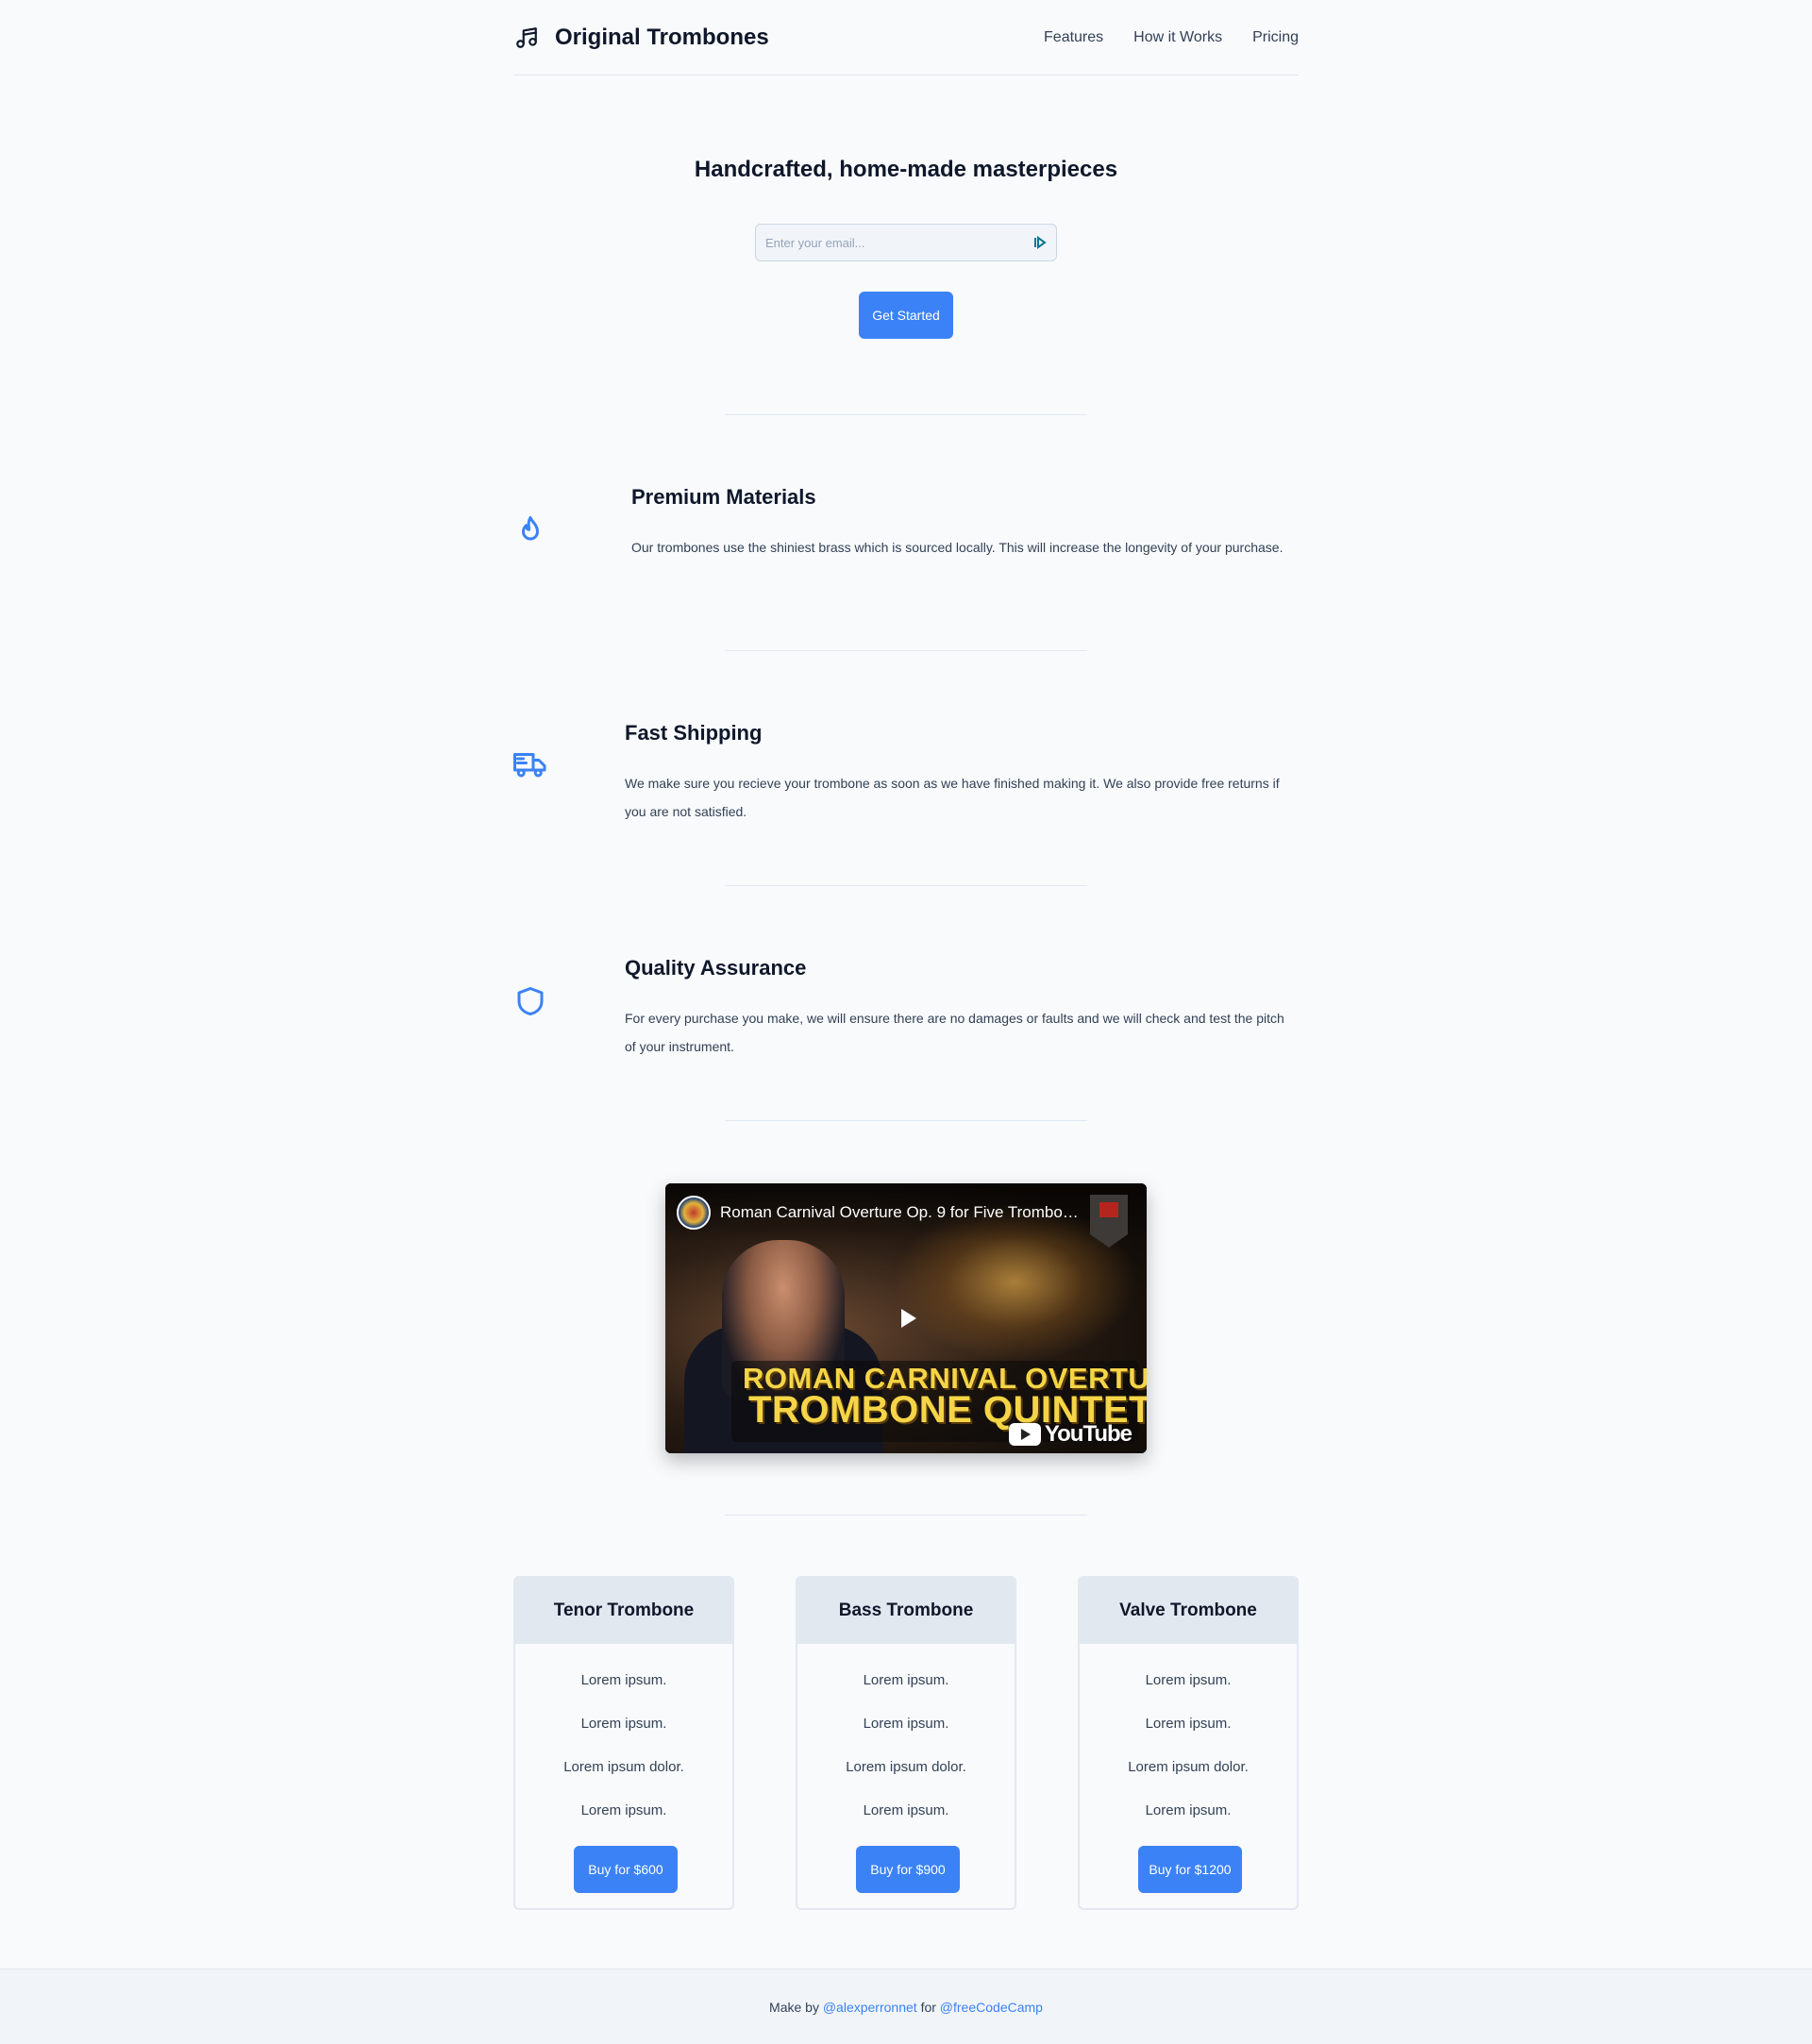  I want to click on pricing-card-title: Valve Trombone, so click(1188, 1611).